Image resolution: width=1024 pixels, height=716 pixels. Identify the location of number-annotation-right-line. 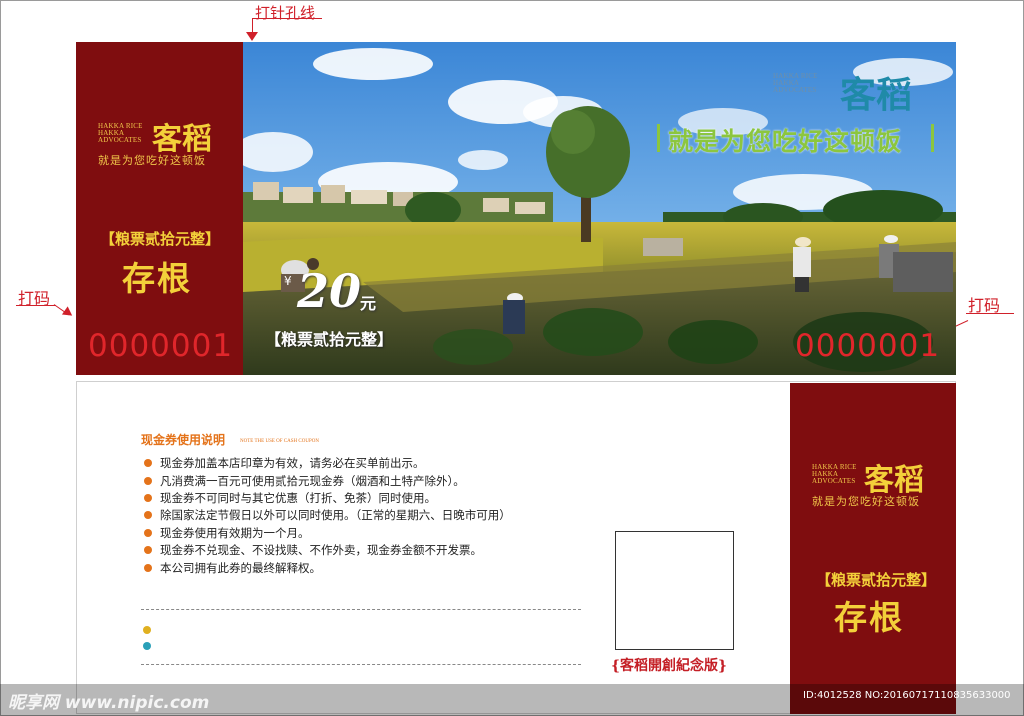
(990, 313).